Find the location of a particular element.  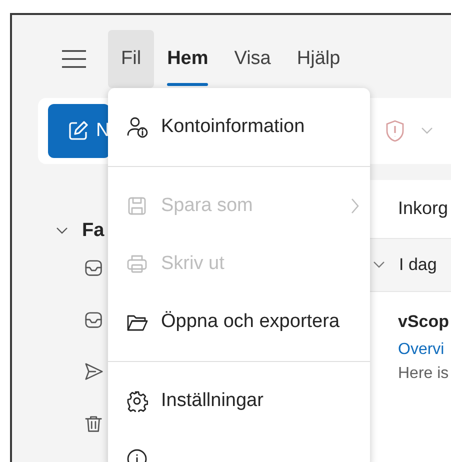

account-icon is located at coordinates (137, 127).